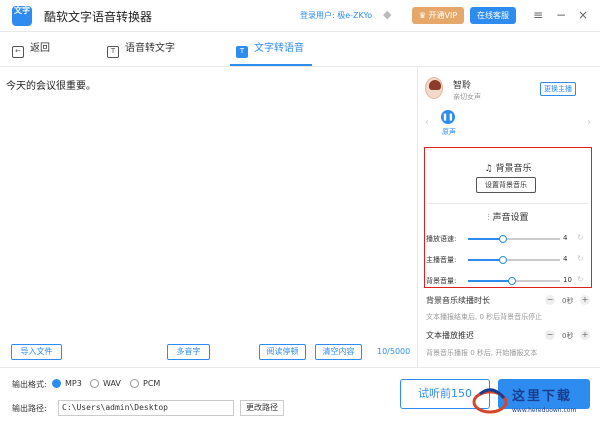 This screenshot has height=422, width=600. I want to click on clear-content-button: 清空内容, so click(338, 352).